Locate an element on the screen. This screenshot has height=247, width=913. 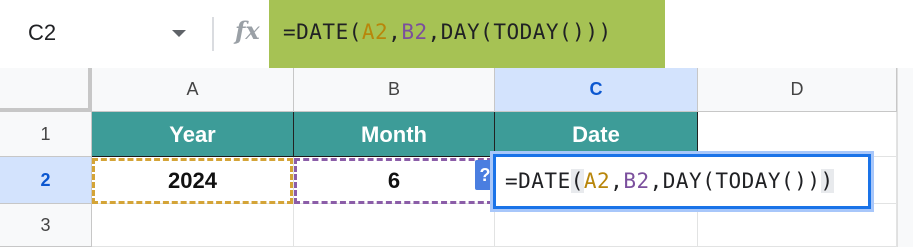
reference-highlight-a2 is located at coordinates (192, 181).